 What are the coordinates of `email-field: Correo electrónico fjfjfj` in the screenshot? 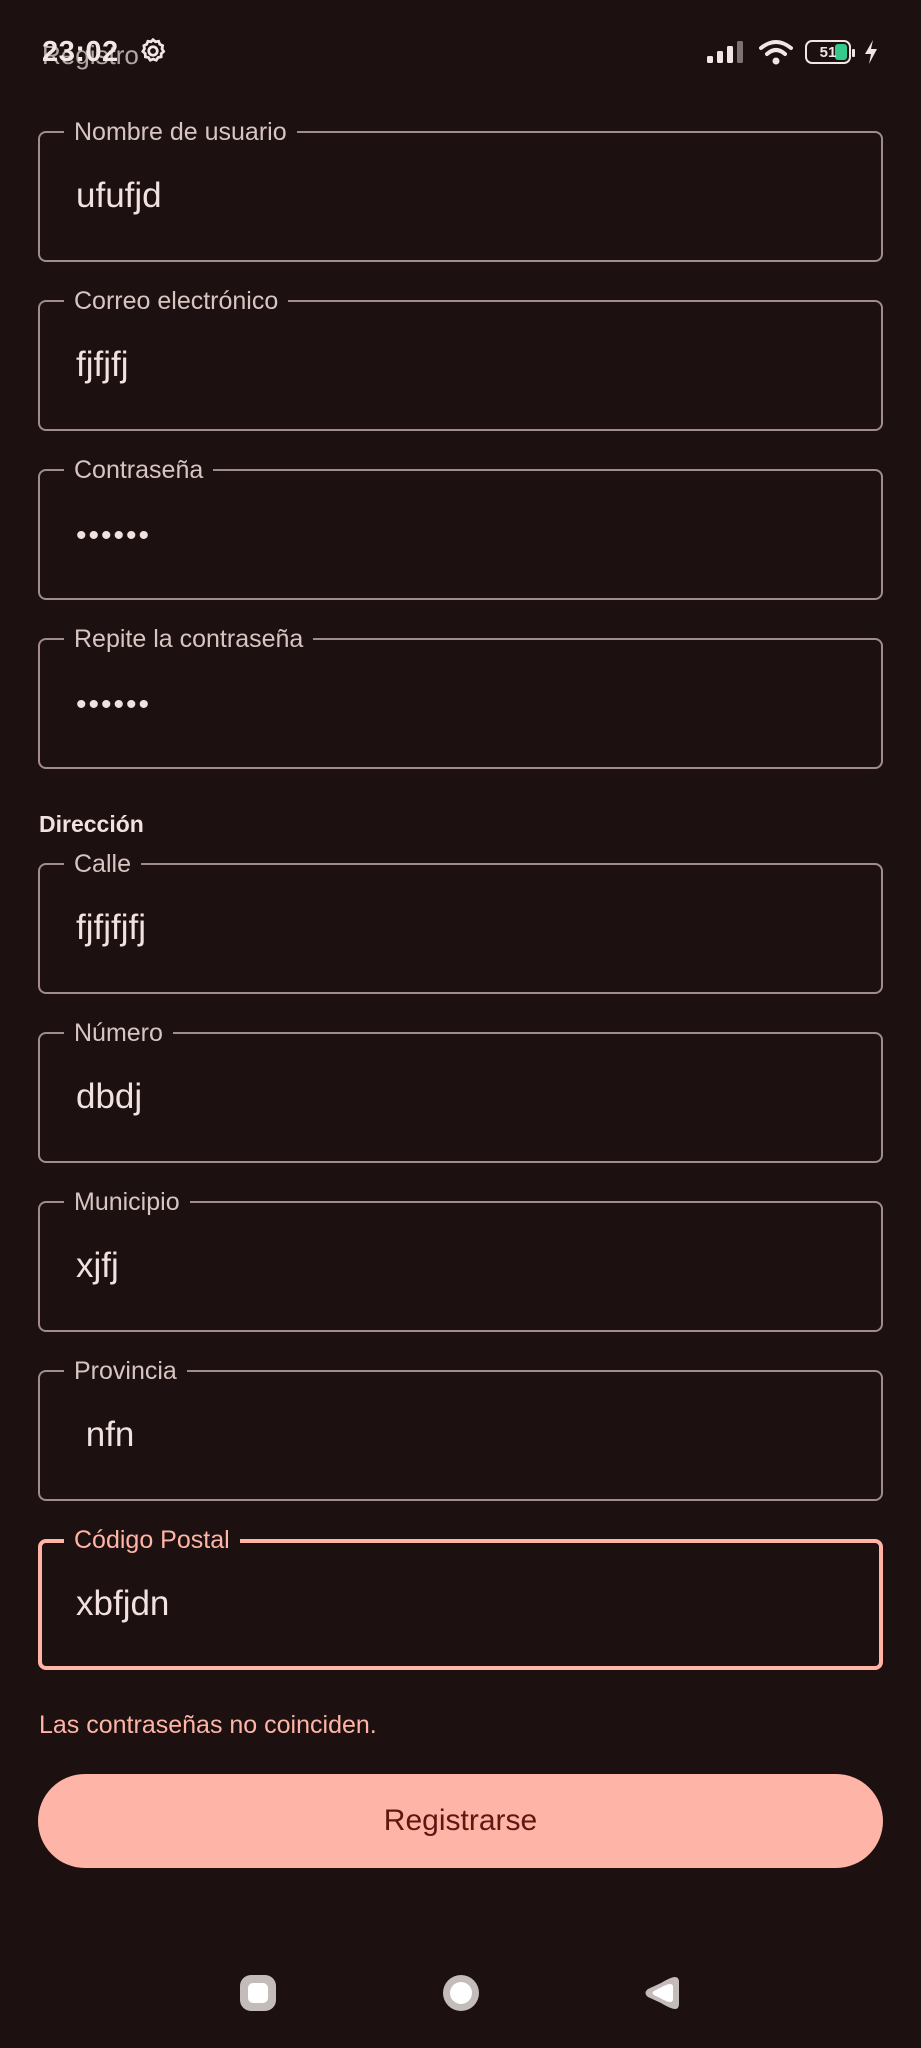 It's located at (460, 358).